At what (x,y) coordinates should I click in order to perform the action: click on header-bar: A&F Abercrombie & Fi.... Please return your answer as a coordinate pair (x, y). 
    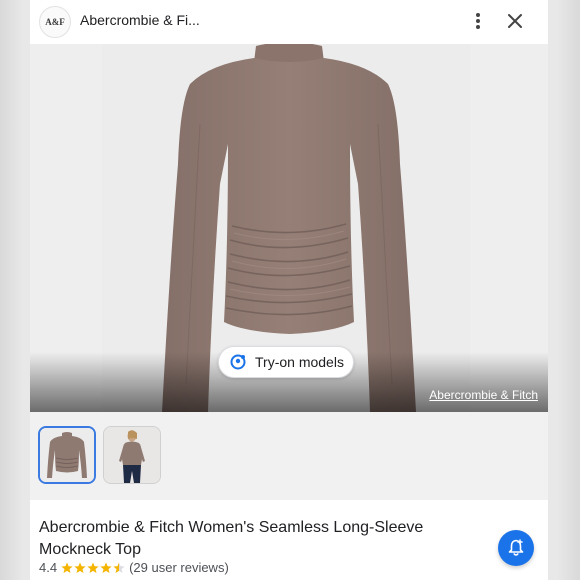
    Looking at the image, I should click on (289, 22).